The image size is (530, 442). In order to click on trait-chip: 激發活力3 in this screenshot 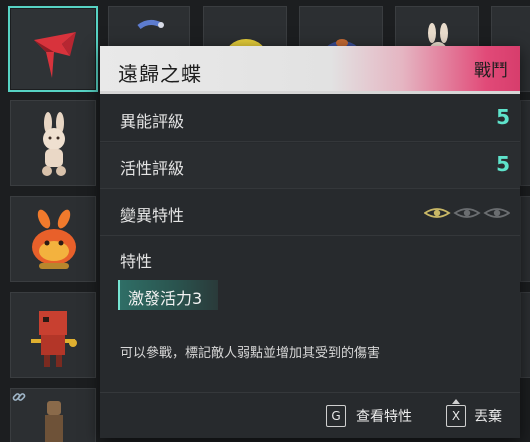, I will do `click(168, 295)`.